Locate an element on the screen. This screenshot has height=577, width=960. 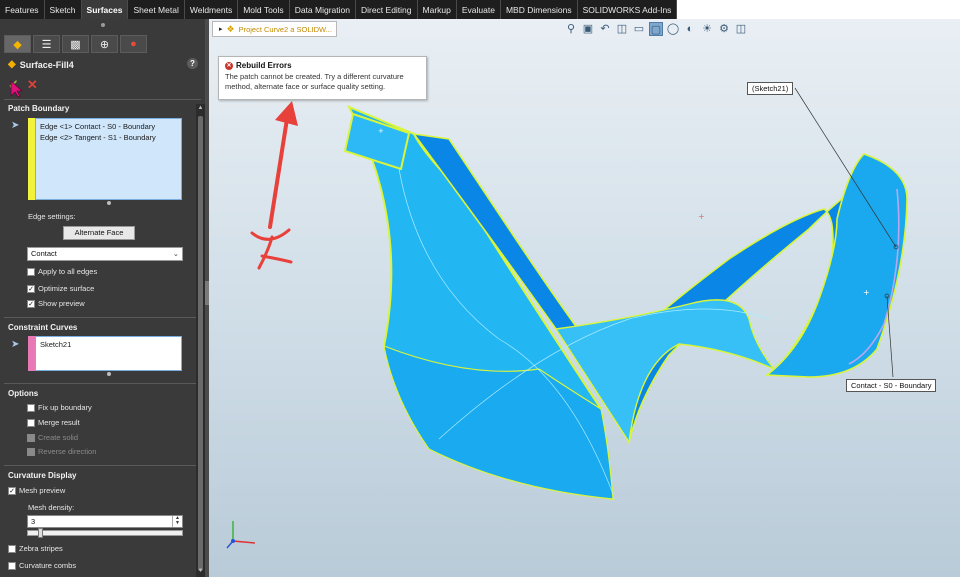
zebra-stripes-checkbox: Zebra stripes is located at coordinates (35, 548).